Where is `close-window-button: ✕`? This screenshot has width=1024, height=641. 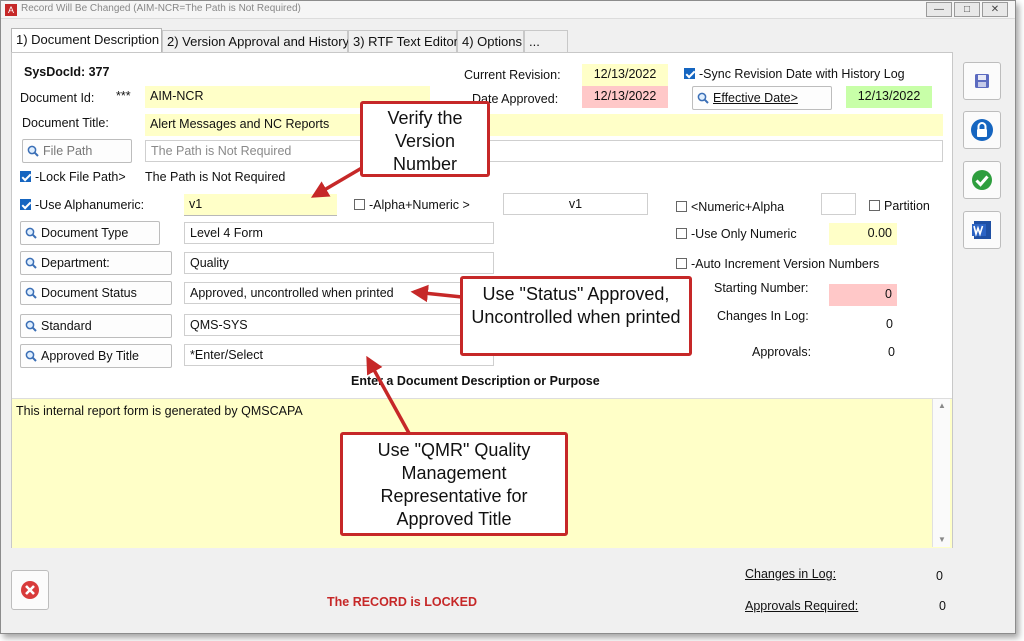
close-window-button: ✕ is located at coordinates (995, 9).